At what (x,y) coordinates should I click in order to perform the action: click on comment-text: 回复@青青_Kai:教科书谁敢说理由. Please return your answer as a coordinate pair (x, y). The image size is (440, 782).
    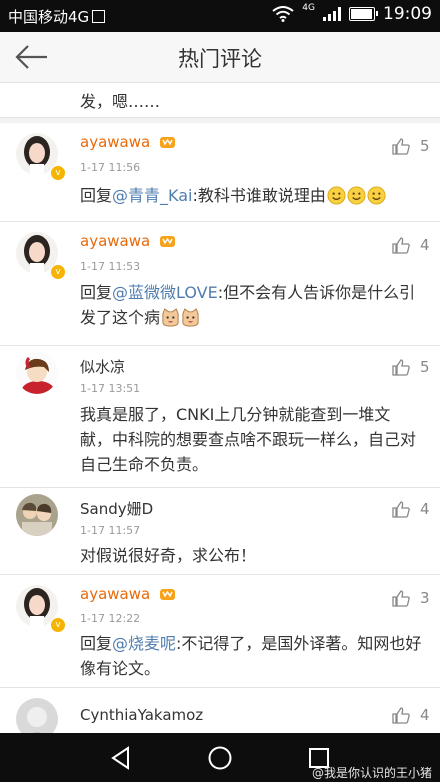
    Looking at the image, I should click on (251, 195).